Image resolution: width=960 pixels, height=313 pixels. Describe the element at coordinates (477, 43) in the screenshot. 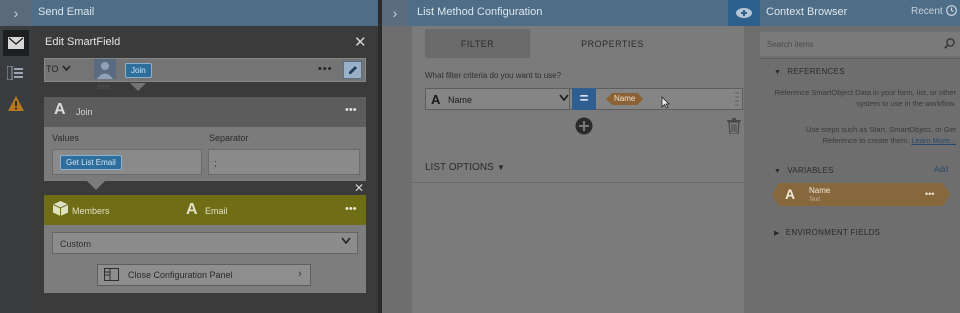

I see `tab-filter: FILTER` at that location.